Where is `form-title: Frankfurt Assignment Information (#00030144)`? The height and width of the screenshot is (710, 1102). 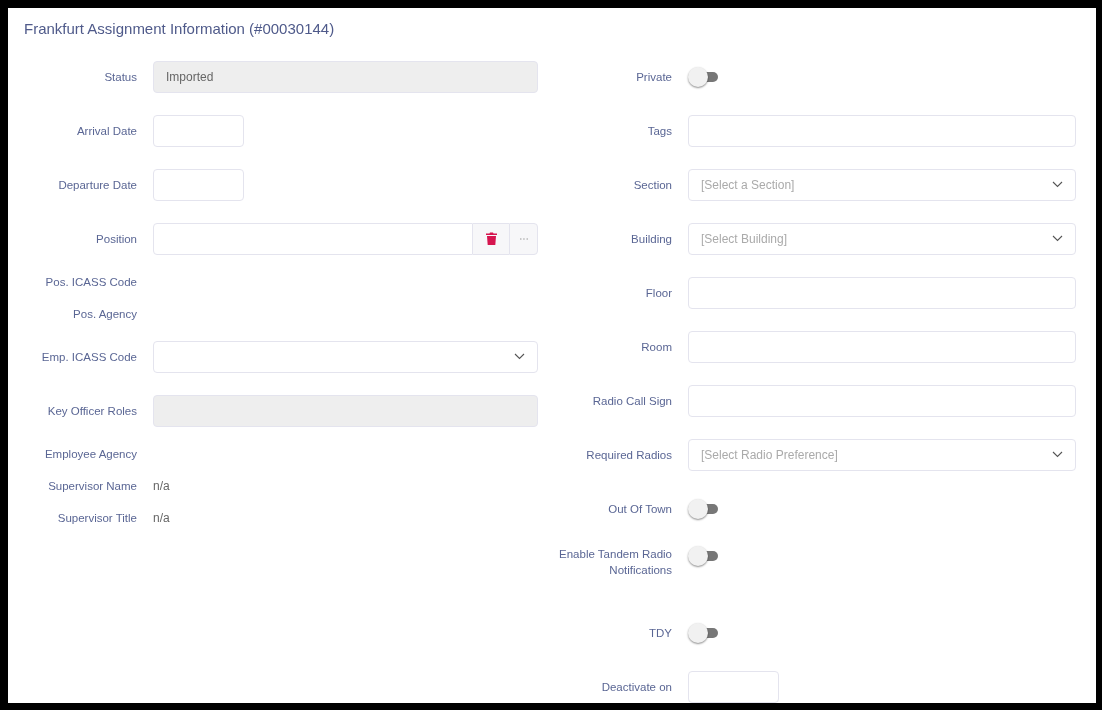
form-title: Frankfurt Assignment Information (#00030144) is located at coordinates (180, 29).